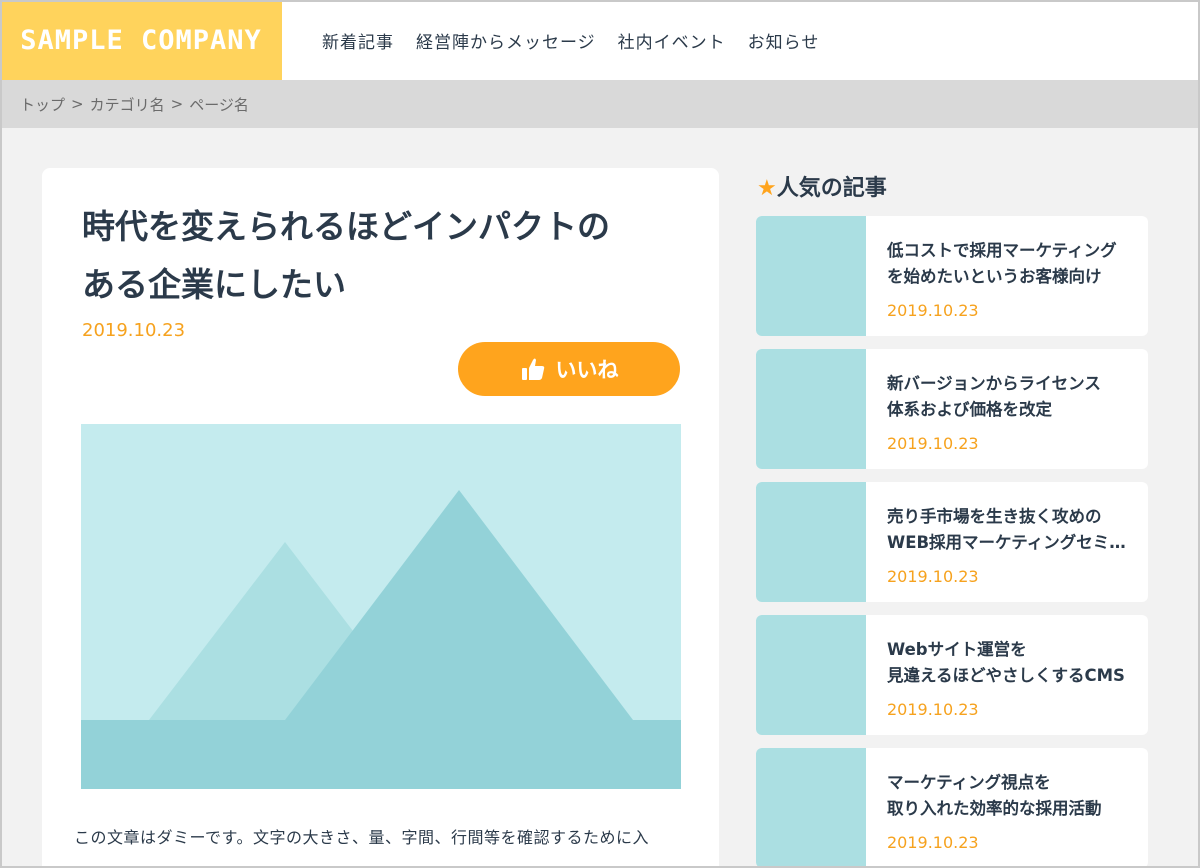 The height and width of the screenshot is (868, 1200). Describe the element at coordinates (784, 40) in the screenshot. I see `nav-item-news: お知らせ` at that location.